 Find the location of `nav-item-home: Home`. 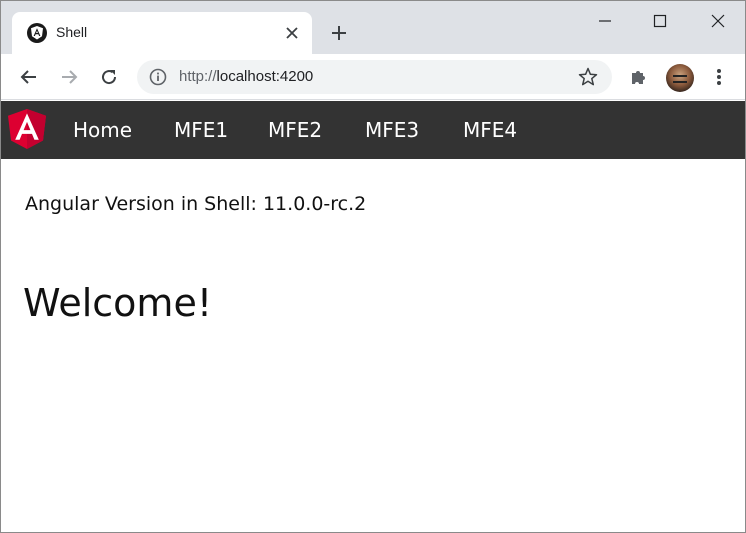

nav-item-home: Home is located at coordinates (102, 130).